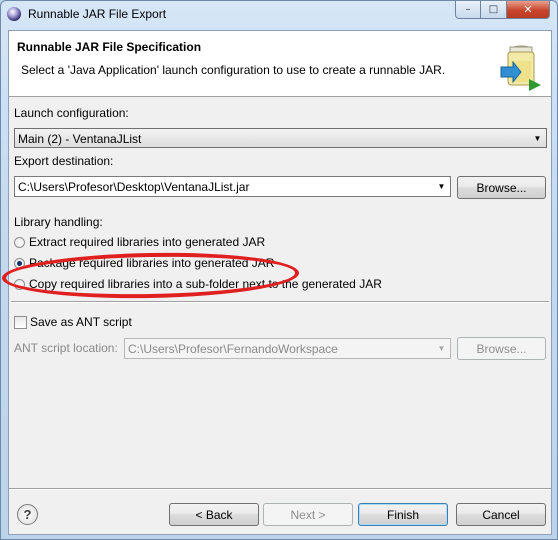 The width and height of the screenshot is (558, 540). I want to click on ant-location-label: ANT script location:, so click(66, 348).